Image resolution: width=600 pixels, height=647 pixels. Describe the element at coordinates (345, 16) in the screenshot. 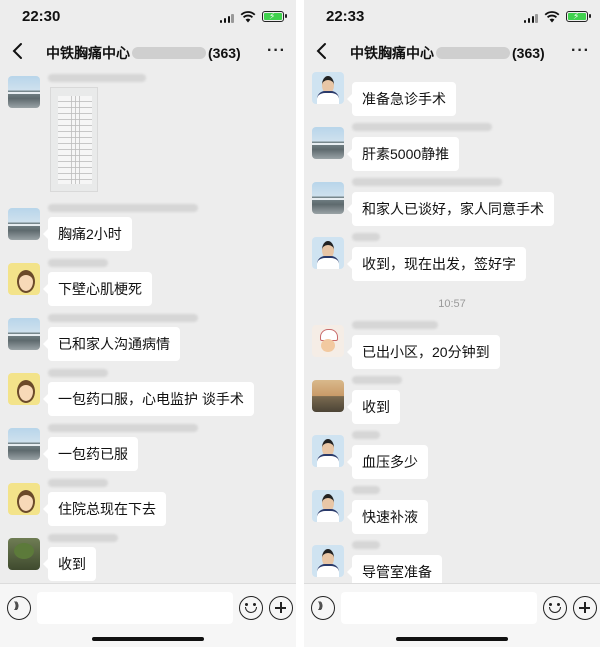

I see `status-time: 22:33` at that location.